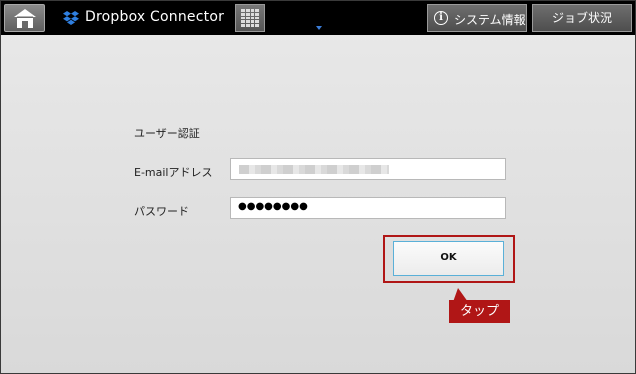  Describe the element at coordinates (173, 172) in the screenshot. I see `email-label: E-mailアドレス` at that location.